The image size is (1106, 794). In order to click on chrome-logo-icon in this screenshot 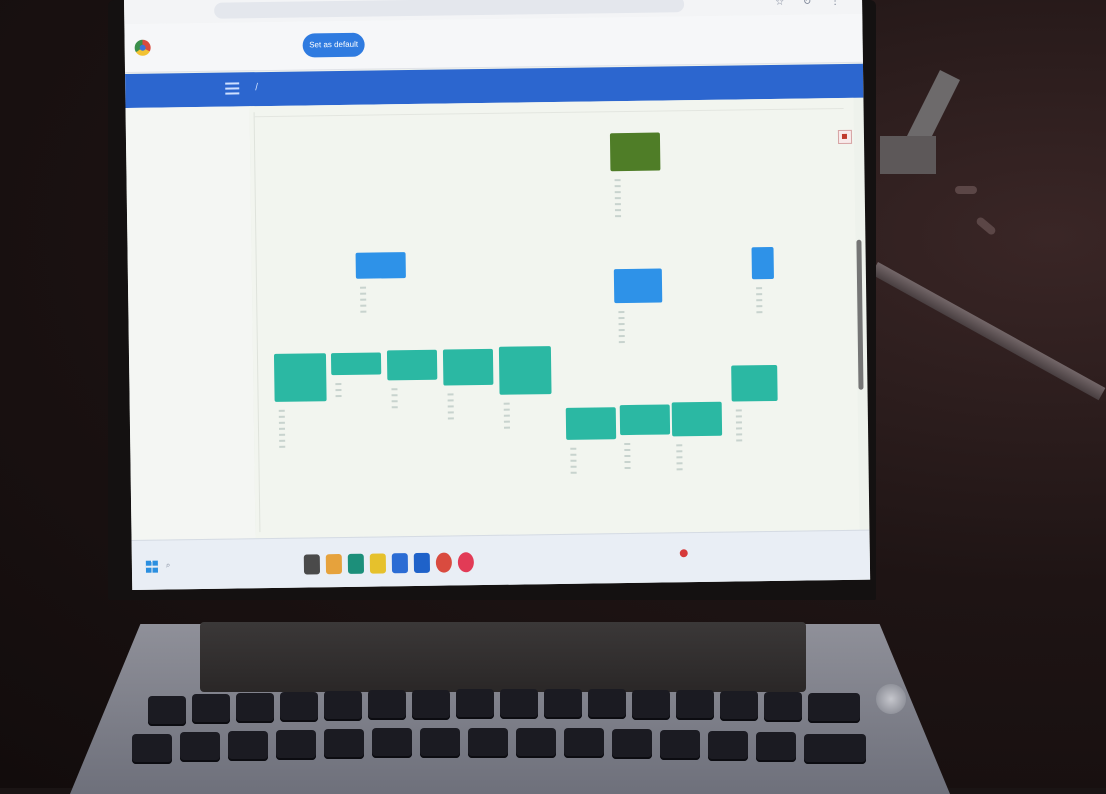, I will do `click(143, 48)`.